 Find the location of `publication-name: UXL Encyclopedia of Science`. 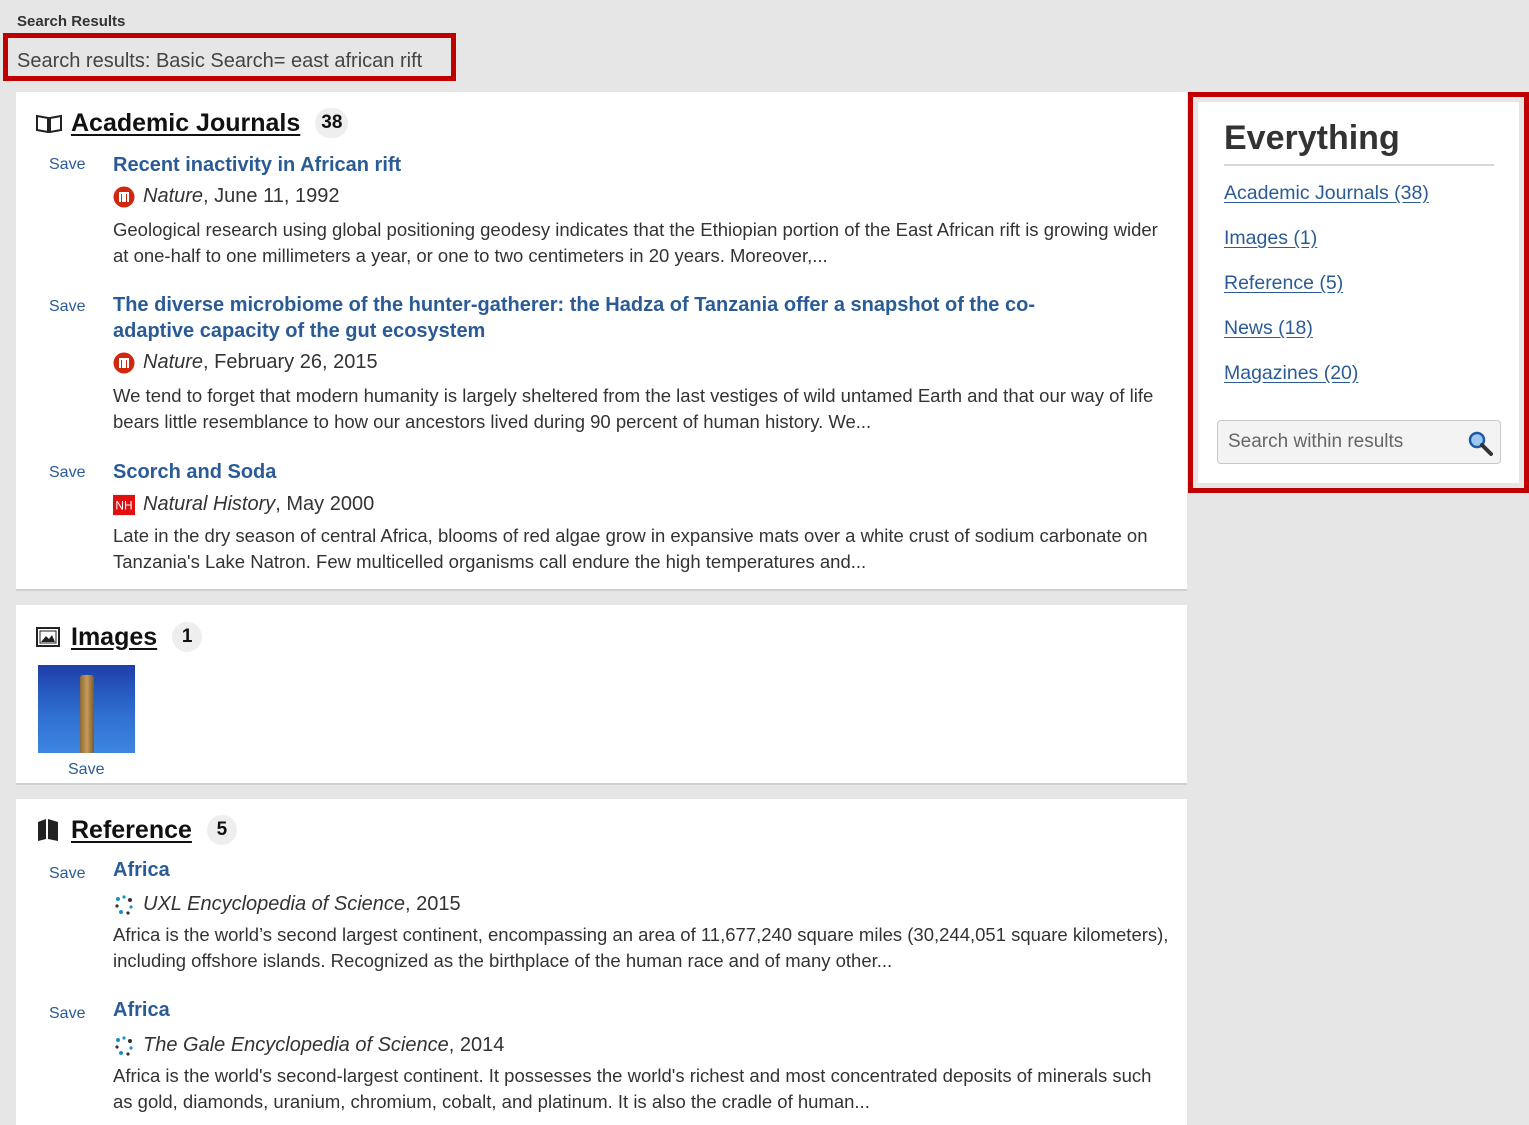

publication-name: UXL Encyclopedia of Science is located at coordinates (274, 904).